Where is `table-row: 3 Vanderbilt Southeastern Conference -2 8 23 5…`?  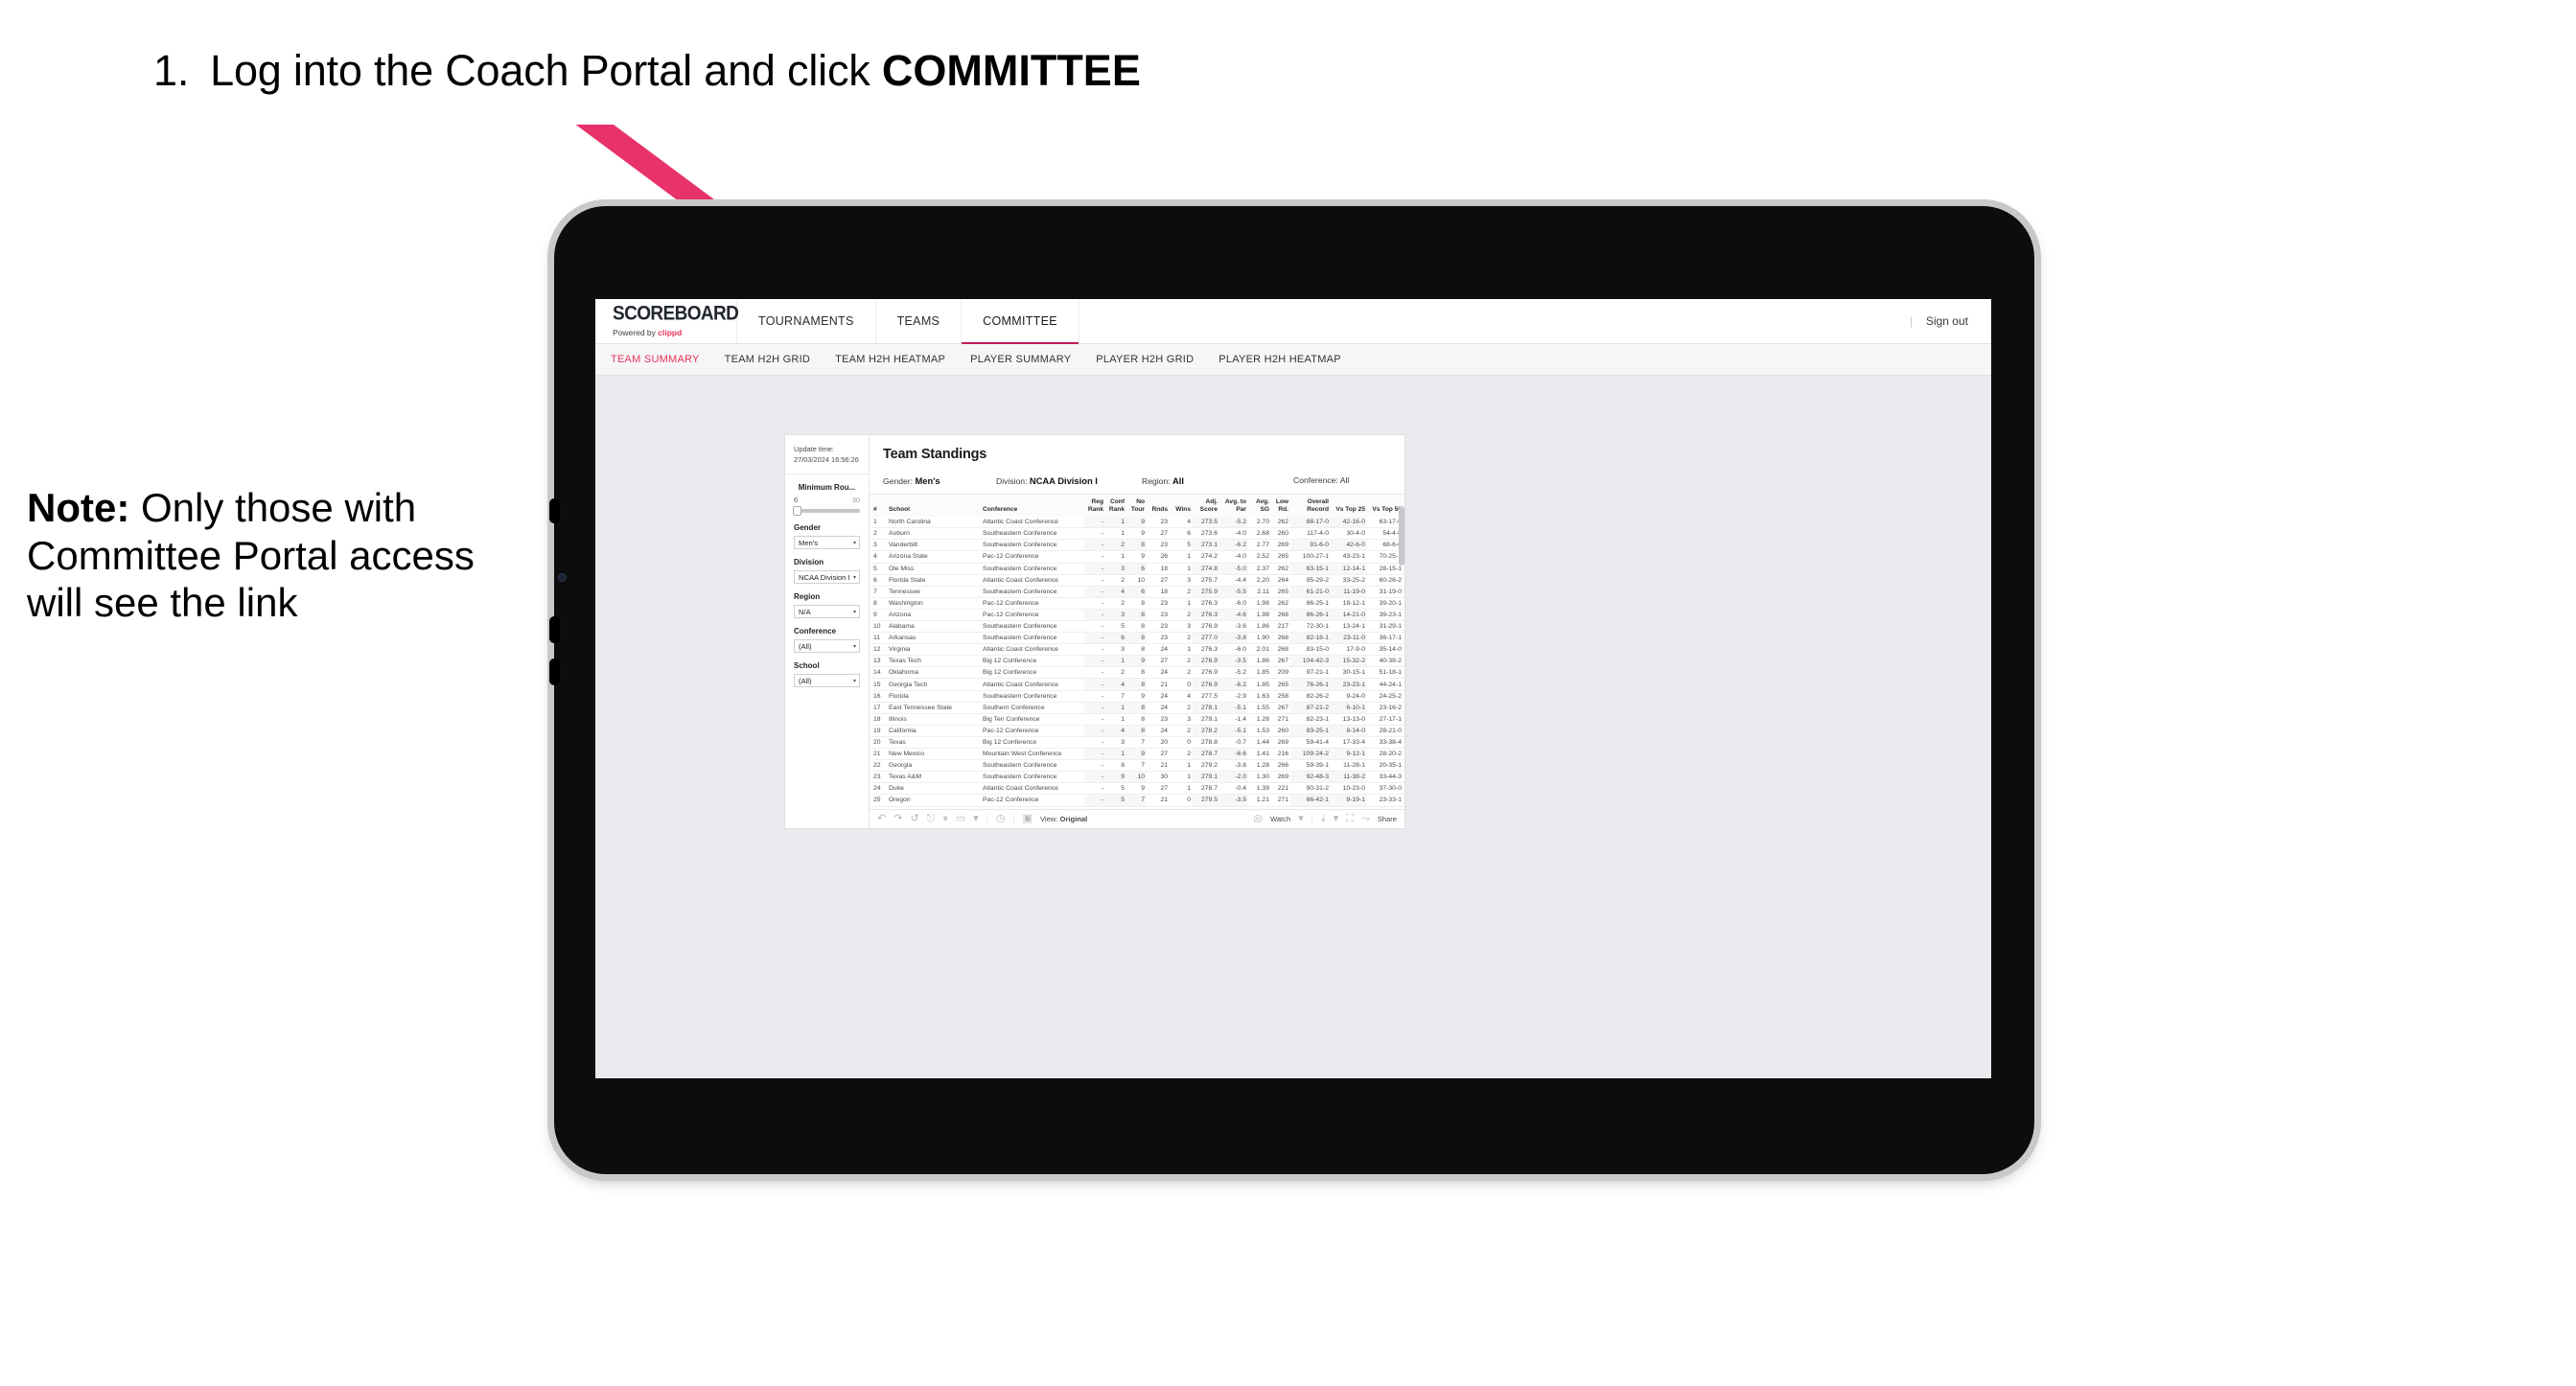
table-row: 3 Vanderbilt Southeastern Conference -2 8 23 5… is located at coordinates (1137, 545).